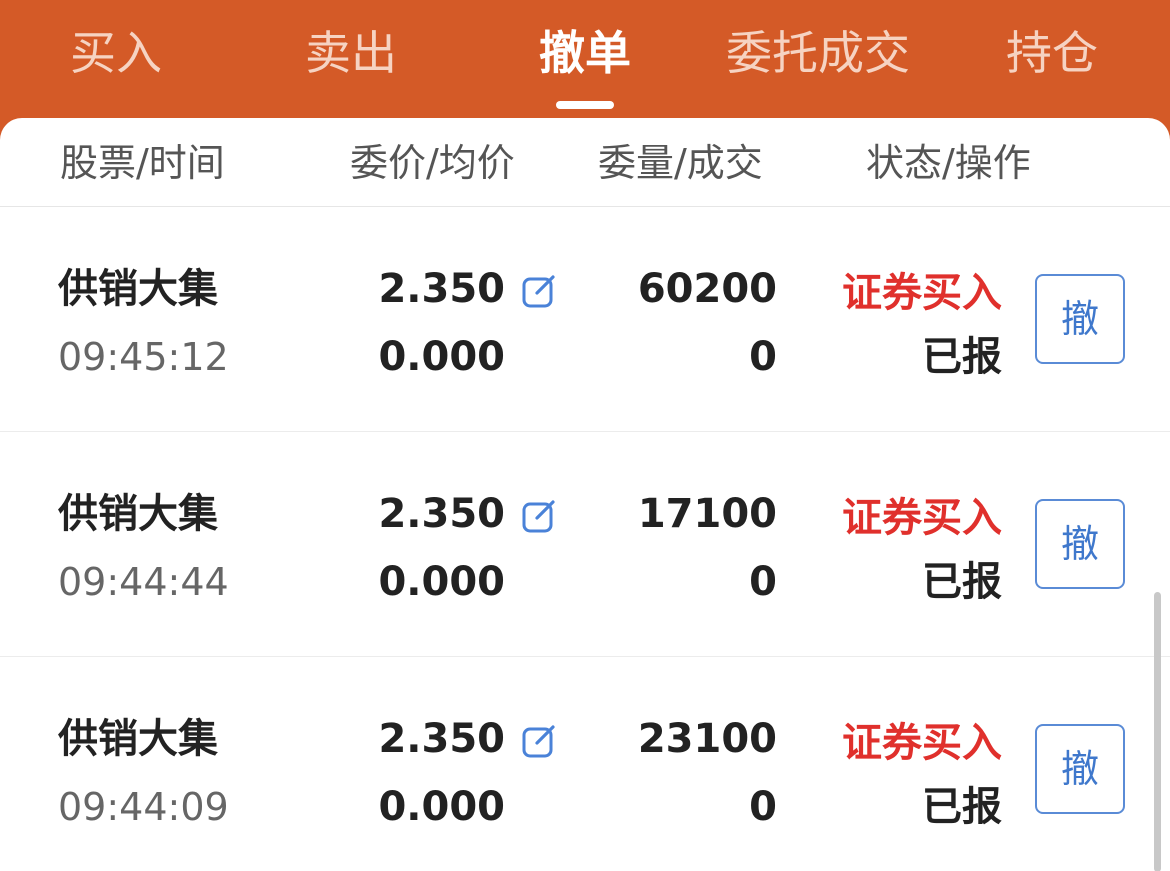 The height and width of the screenshot is (871, 1170). What do you see at coordinates (432, 163) in the screenshot?
I see `column-price-avg: 委价/均价` at bounding box center [432, 163].